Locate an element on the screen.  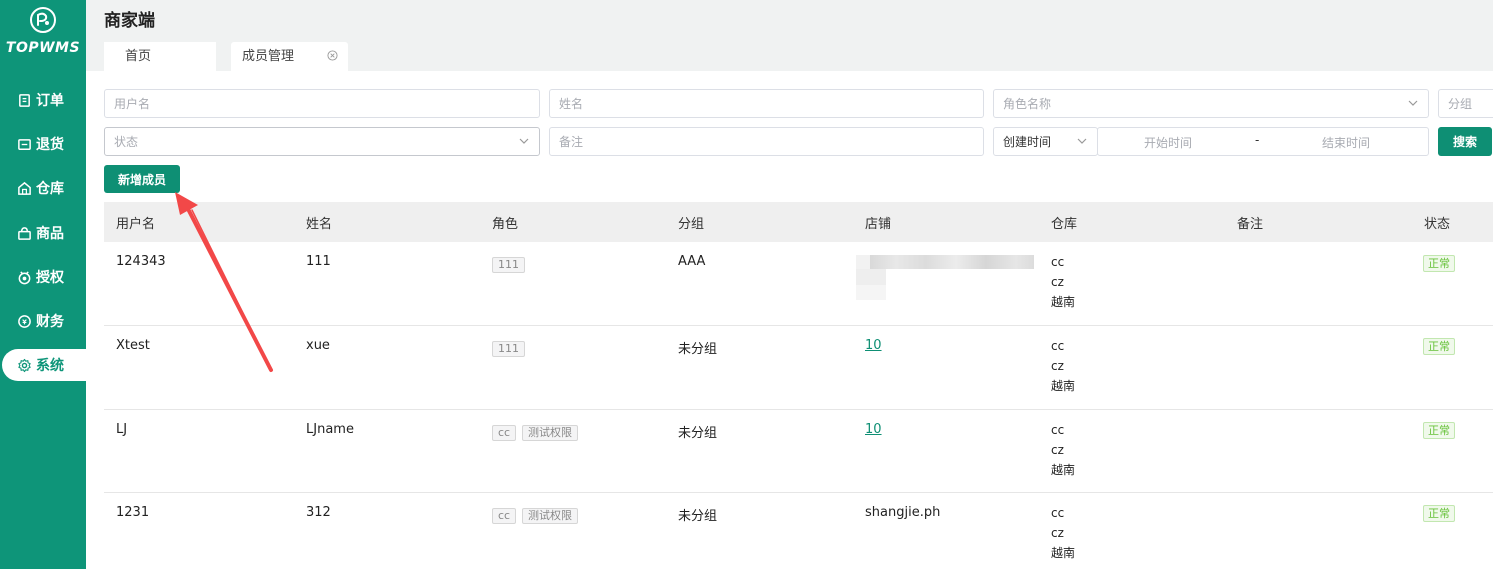
sidebar-item-label: 授权 is located at coordinates (50, 278).